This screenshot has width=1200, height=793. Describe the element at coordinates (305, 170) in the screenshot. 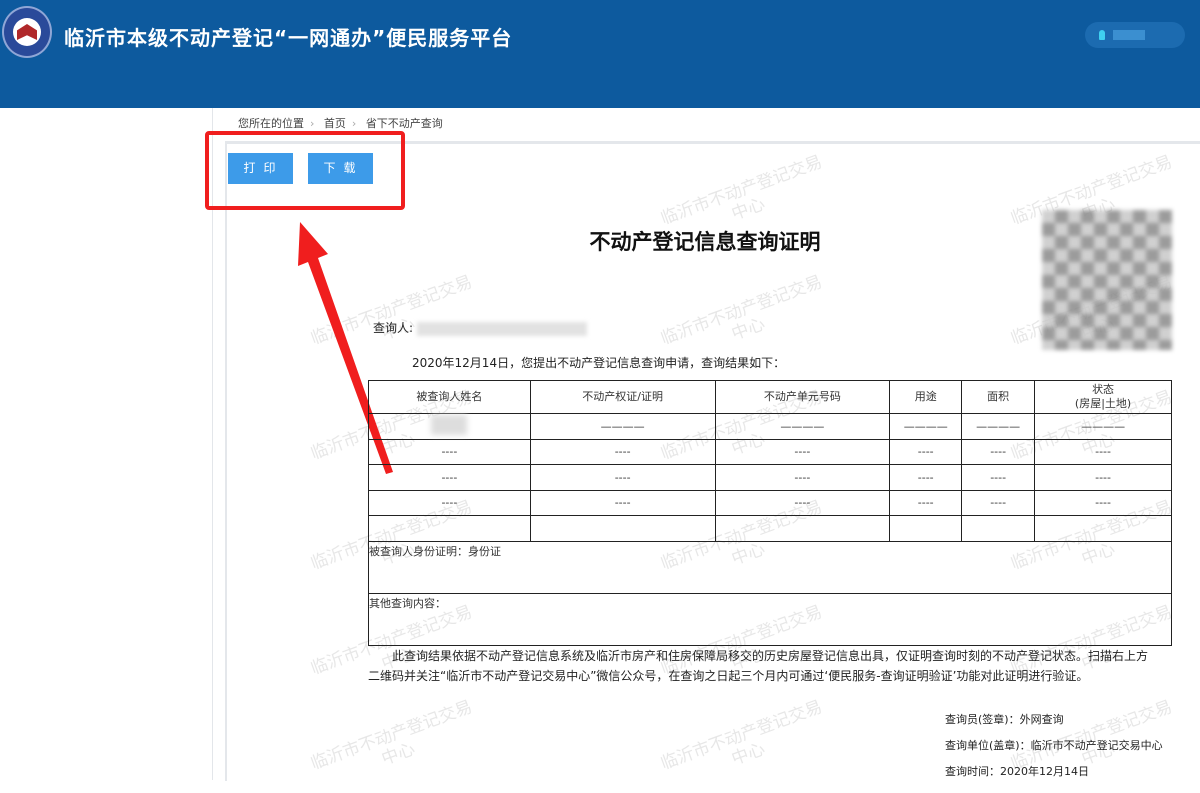

I see `annotation-highlight-box` at that location.